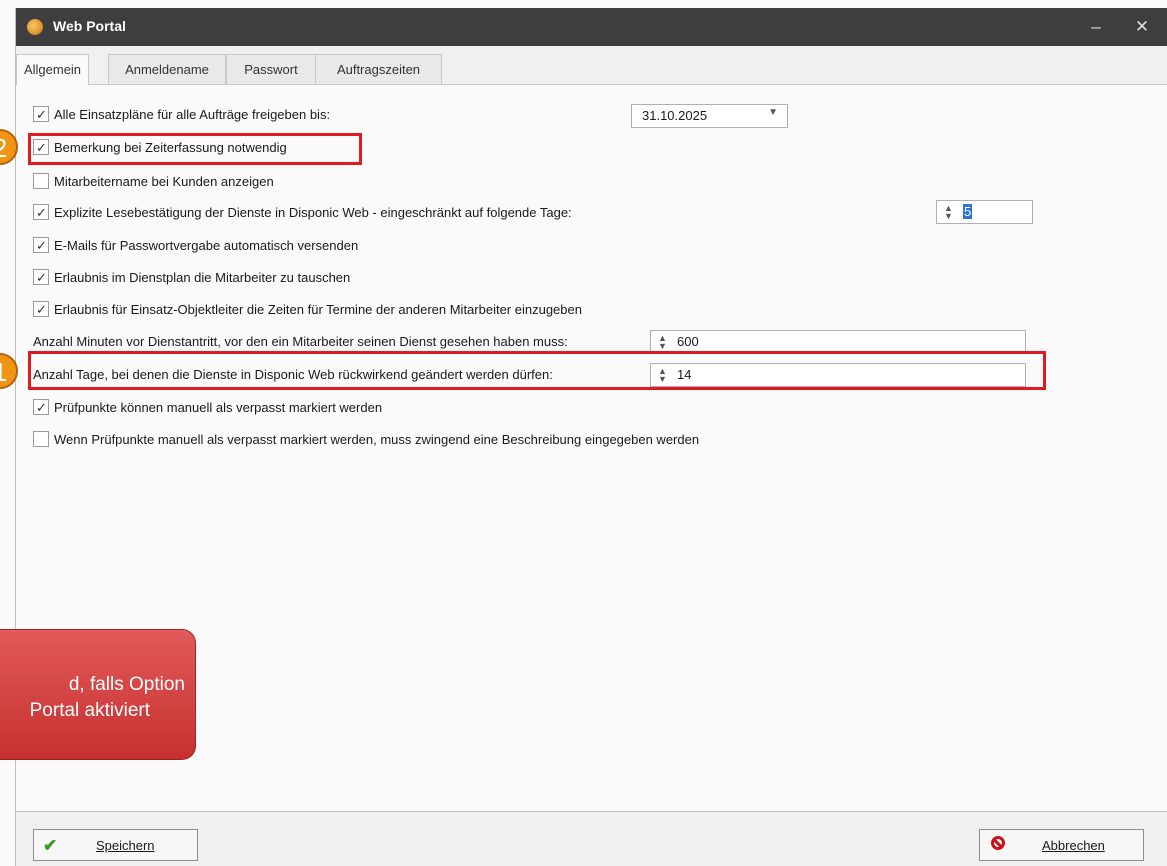 This screenshot has height=866, width=1167. Describe the element at coordinates (984, 212) in the screenshot. I see `read-confirmation-days-spinner: ▲ ▼ 5` at that location.